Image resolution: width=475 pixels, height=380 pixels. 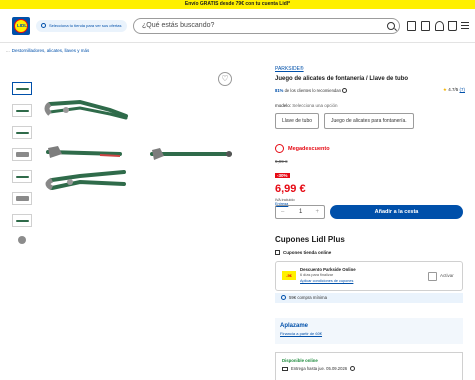 What do you see at coordinates (307, 252) in the screenshot?
I see `coupons-subtitle-text: Cupones tienda online` at bounding box center [307, 252].